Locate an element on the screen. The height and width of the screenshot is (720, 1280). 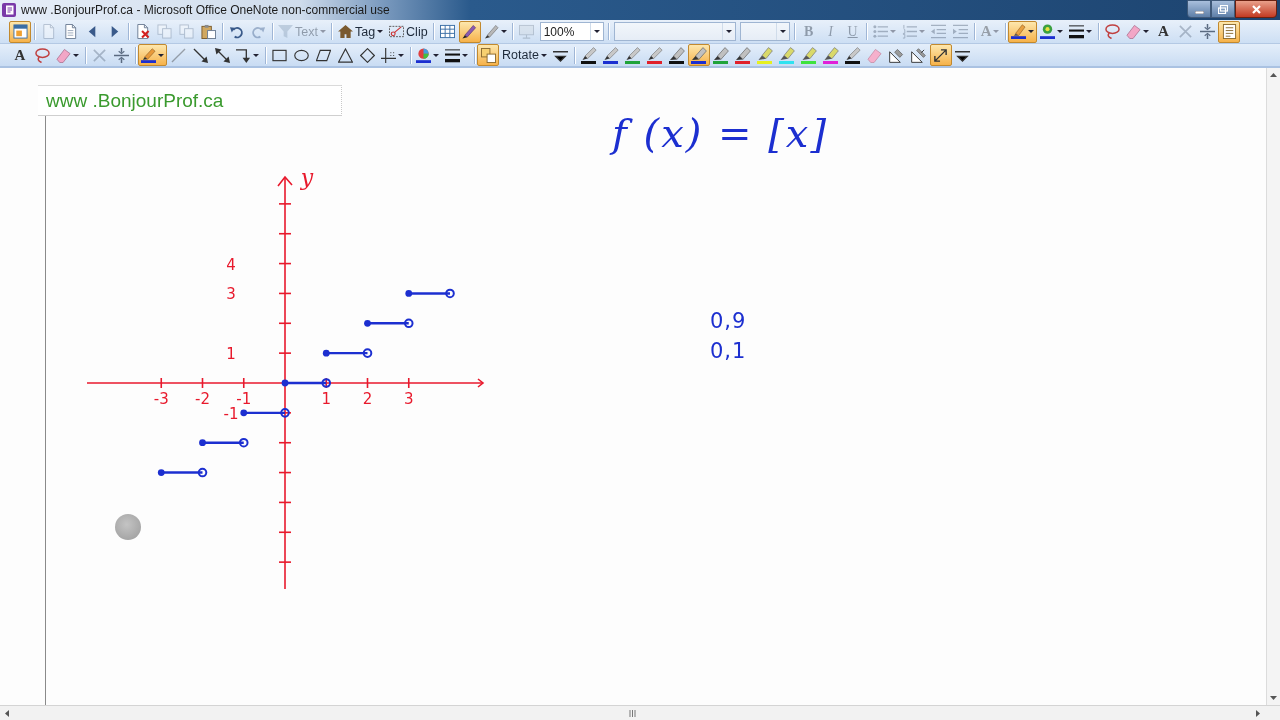
marker-button is located at coordinates (698, 55).